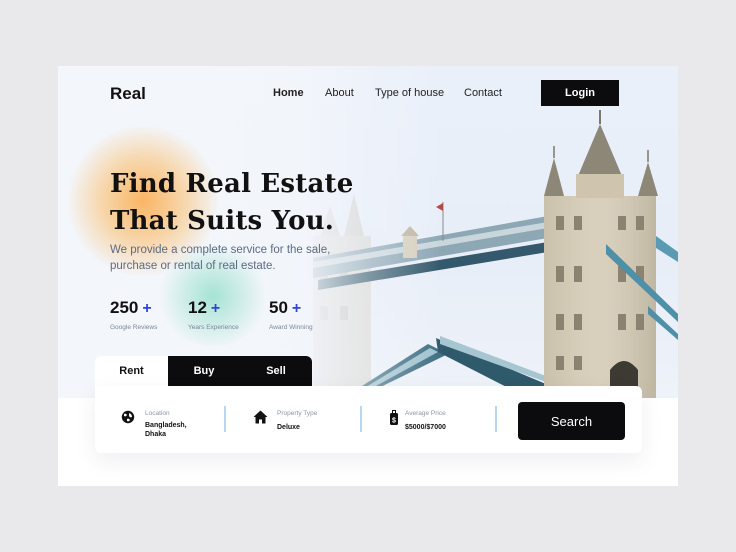 The height and width of the screenshot is (552, 736). I want to click on property-type-label: Property Type, so click(297, 413).